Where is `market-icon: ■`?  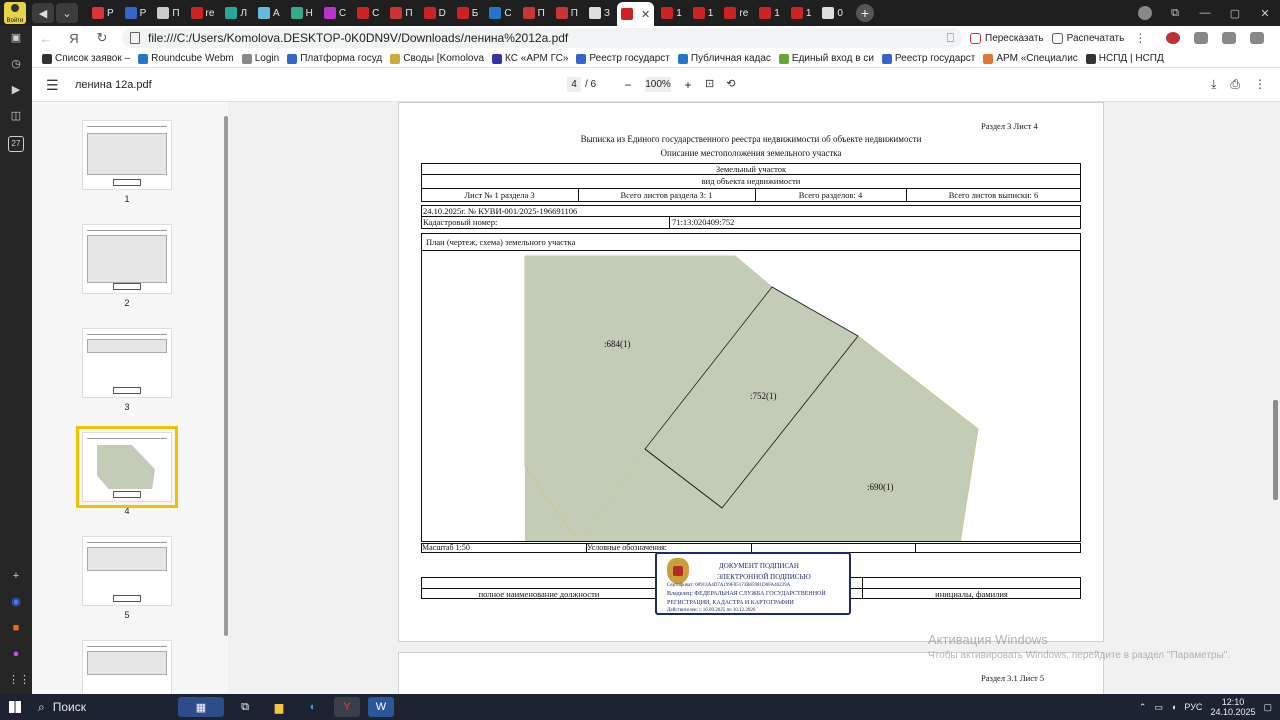 market-icon: ■ is located at coordinates (16, 628).